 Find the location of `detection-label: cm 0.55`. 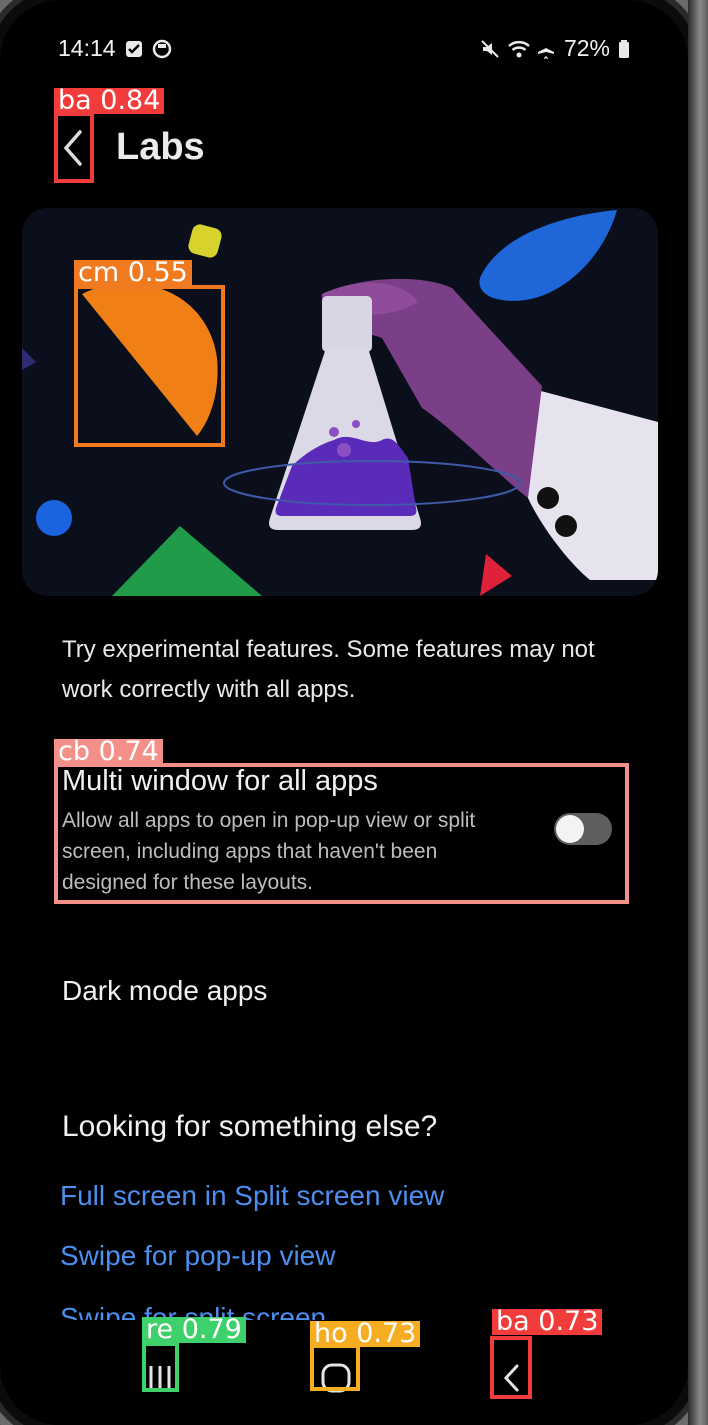

detection-label: cm 0.55 is located at coordinates (133, 272).